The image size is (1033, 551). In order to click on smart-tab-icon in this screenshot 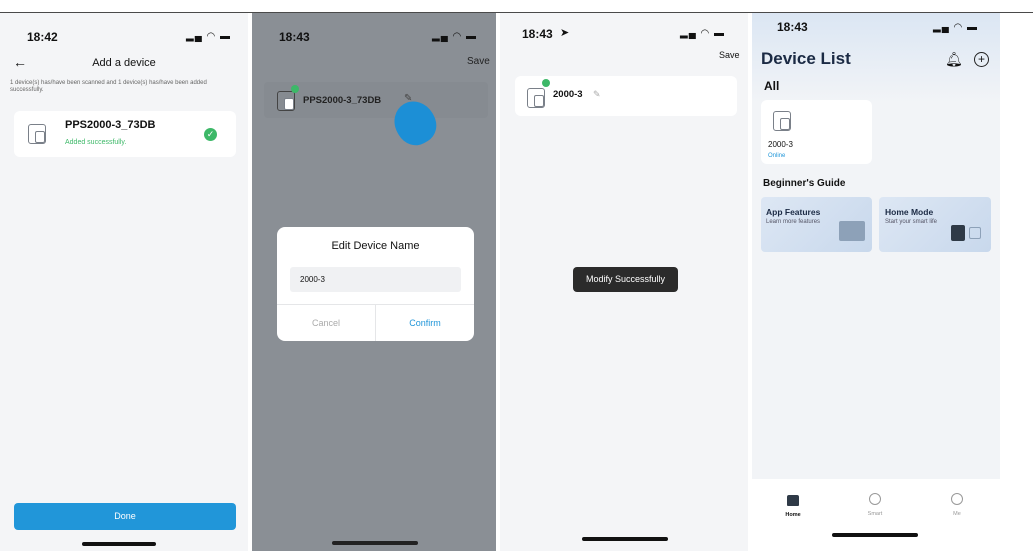, I will do `click(875, 499)`.